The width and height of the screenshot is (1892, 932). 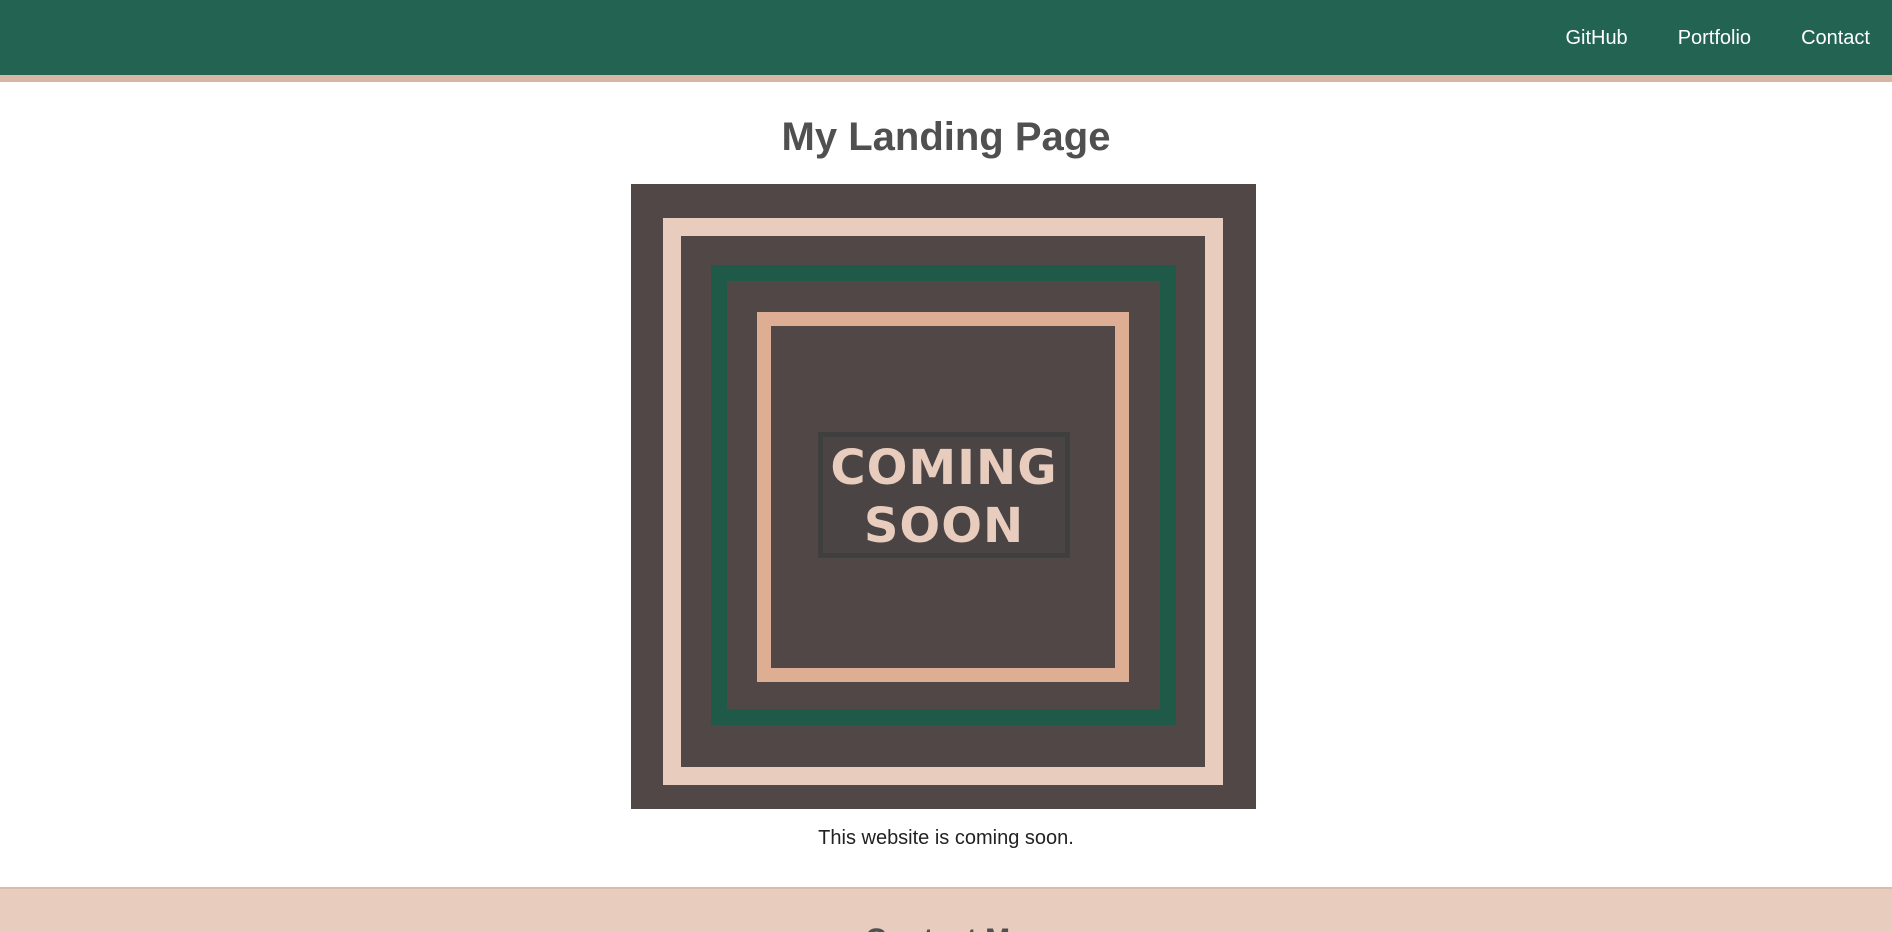 What do you see at coordinates (946, 41) in the screenshot?
I see `top-navigation-bar: GitHub Portfolio Contact` at bounding box center [946, 41].